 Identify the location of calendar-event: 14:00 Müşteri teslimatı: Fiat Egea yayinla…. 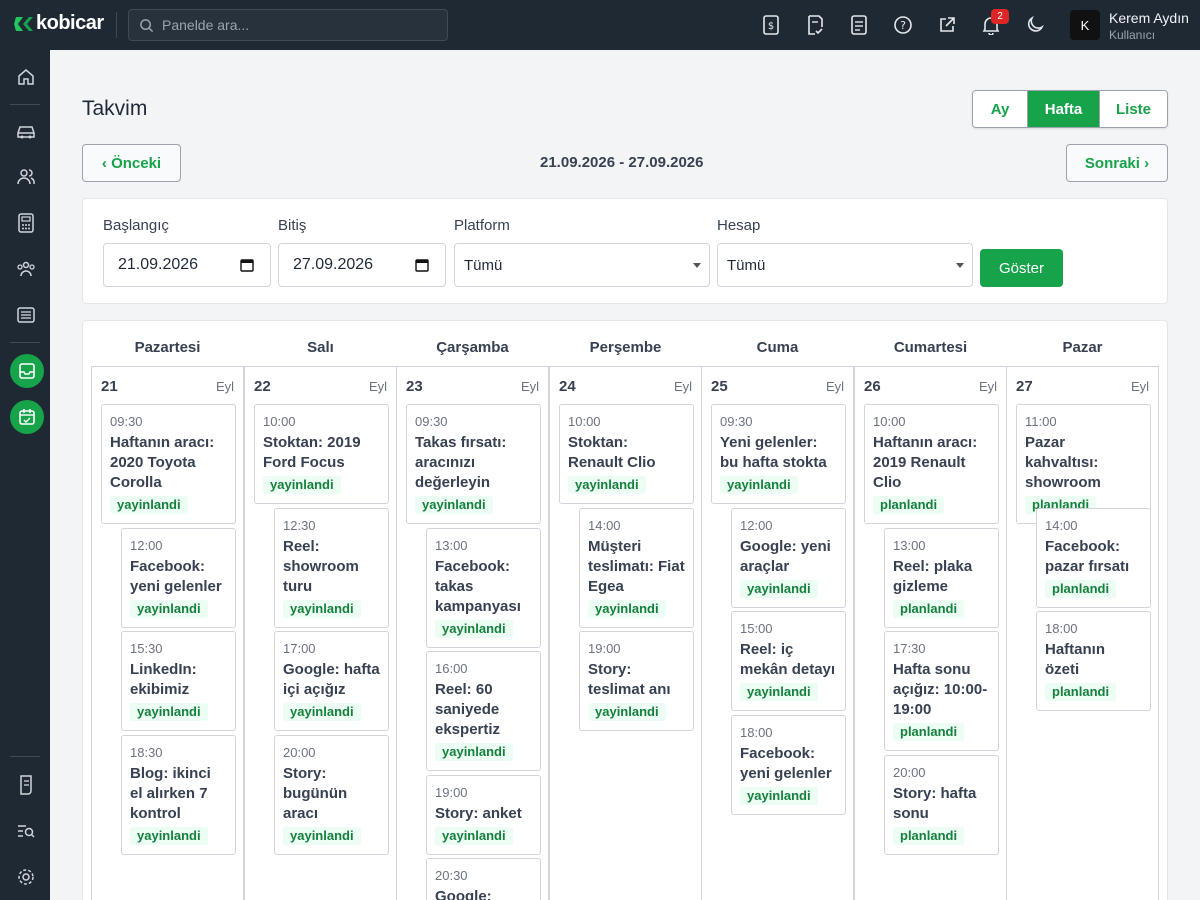
(636, 568).